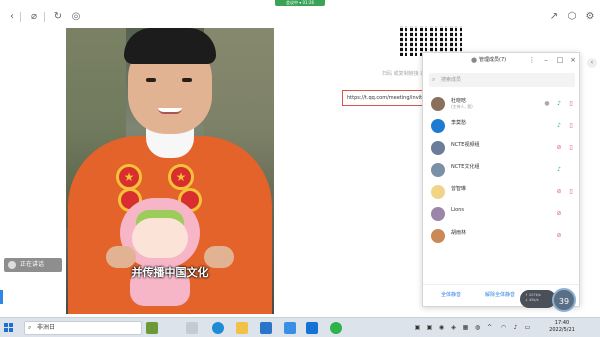 This screenshot has width=600, height=337. I want to click on member-name: 胡雨林, so click(459, 233).